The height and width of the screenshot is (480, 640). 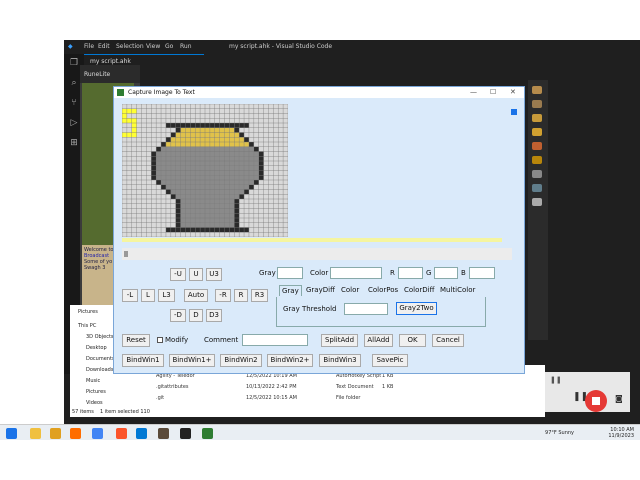 I want to click on auto-button: Auto, so click(x=196, y=295).